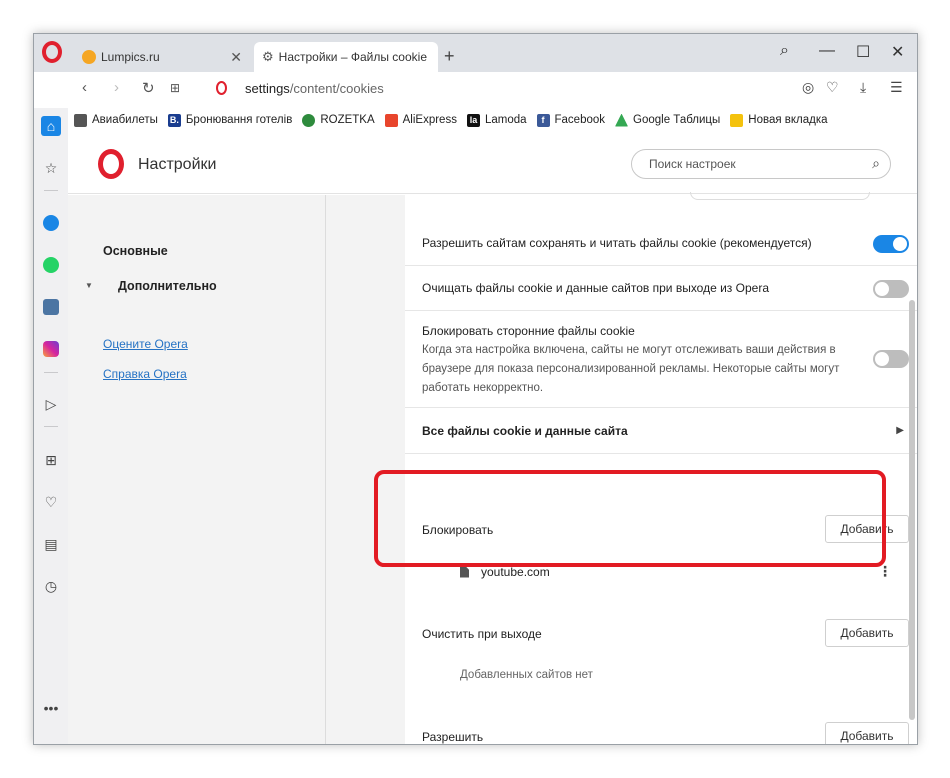 This screenshot has width=950, height=778. What do you see at coordinates (449, 56) in the screenshot?
I see `new-tab-button: +` at bounding box center [449, 56].